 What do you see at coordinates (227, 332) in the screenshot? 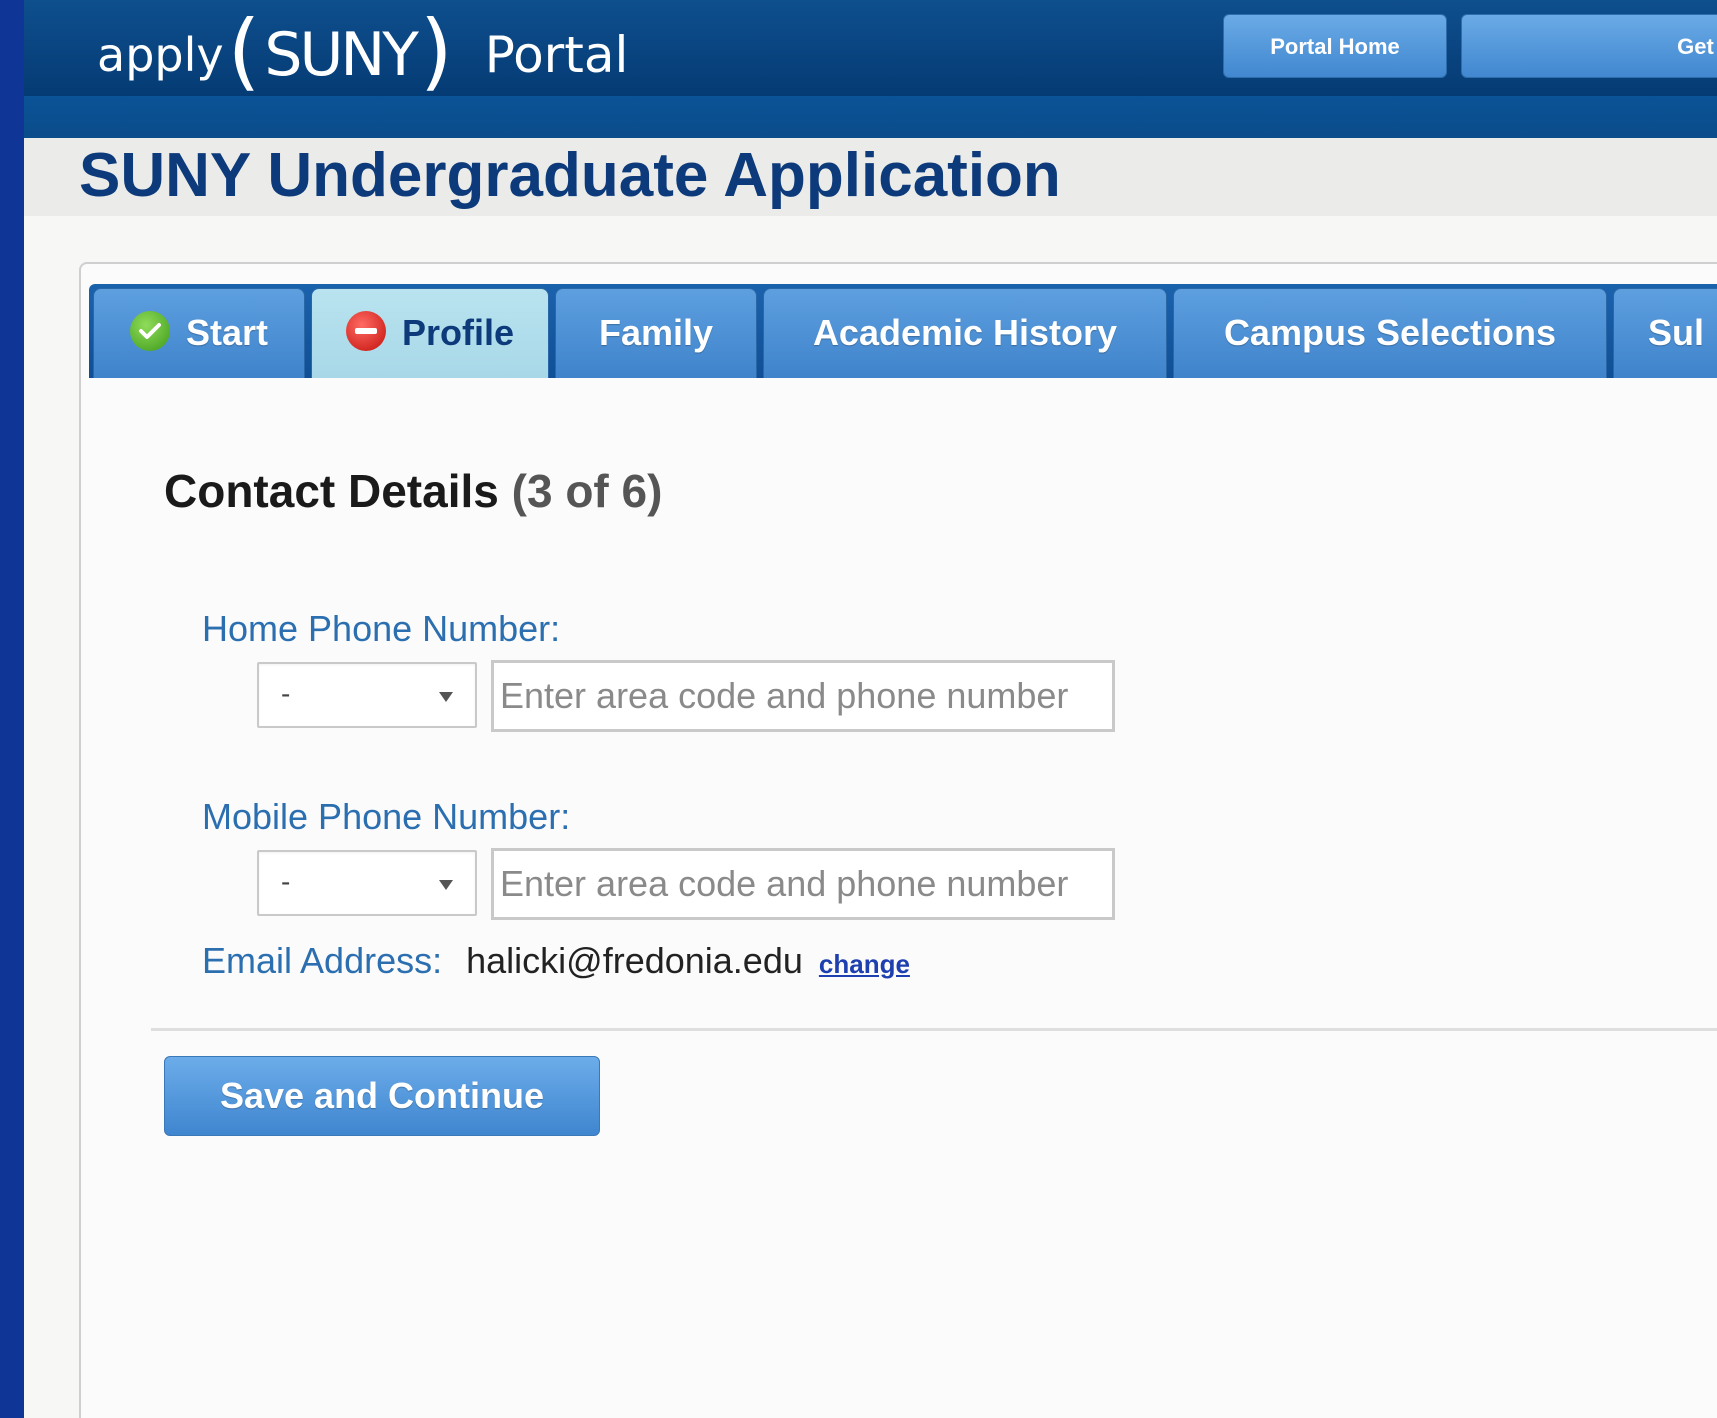
I see `tab-start-label: Start` at bounding box center [227, 332].